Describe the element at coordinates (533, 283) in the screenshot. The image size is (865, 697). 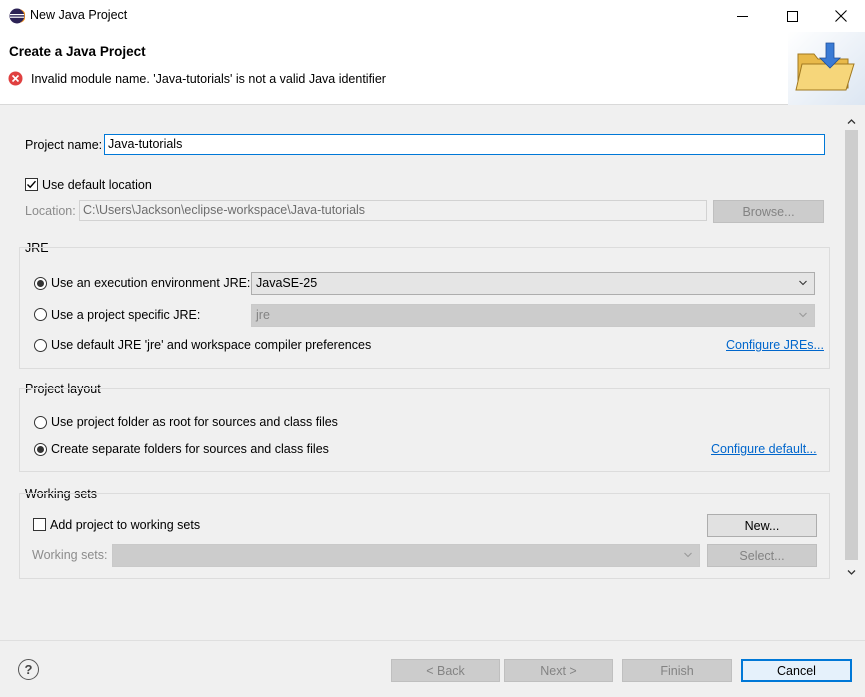
I see `jre-env-select: JavaSE-25` at that location.